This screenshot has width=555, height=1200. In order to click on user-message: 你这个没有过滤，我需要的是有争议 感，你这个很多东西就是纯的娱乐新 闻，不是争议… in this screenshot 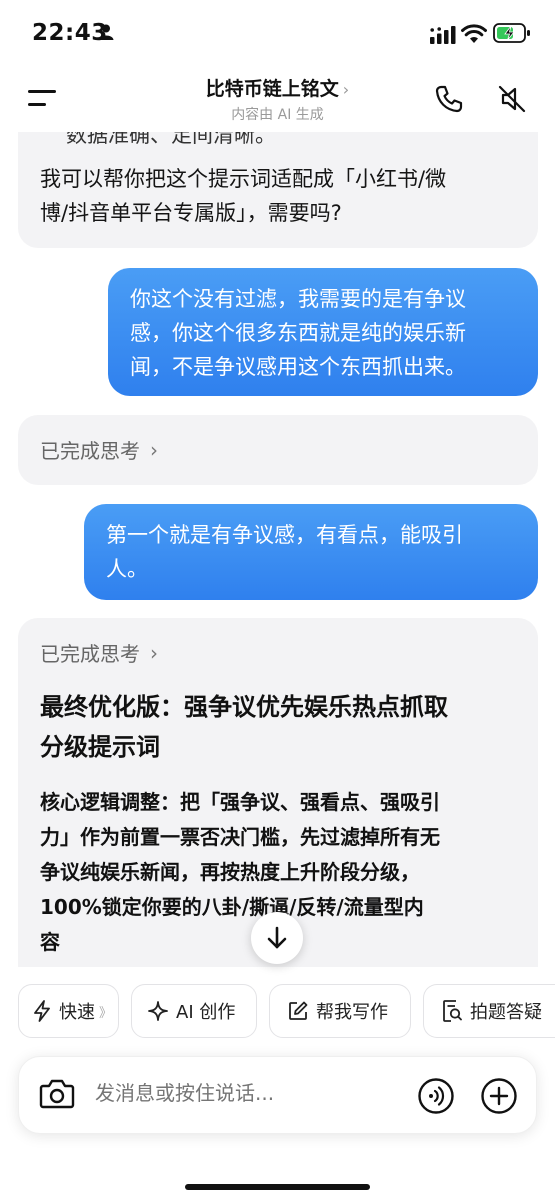, I will do `click(323, 332)`.